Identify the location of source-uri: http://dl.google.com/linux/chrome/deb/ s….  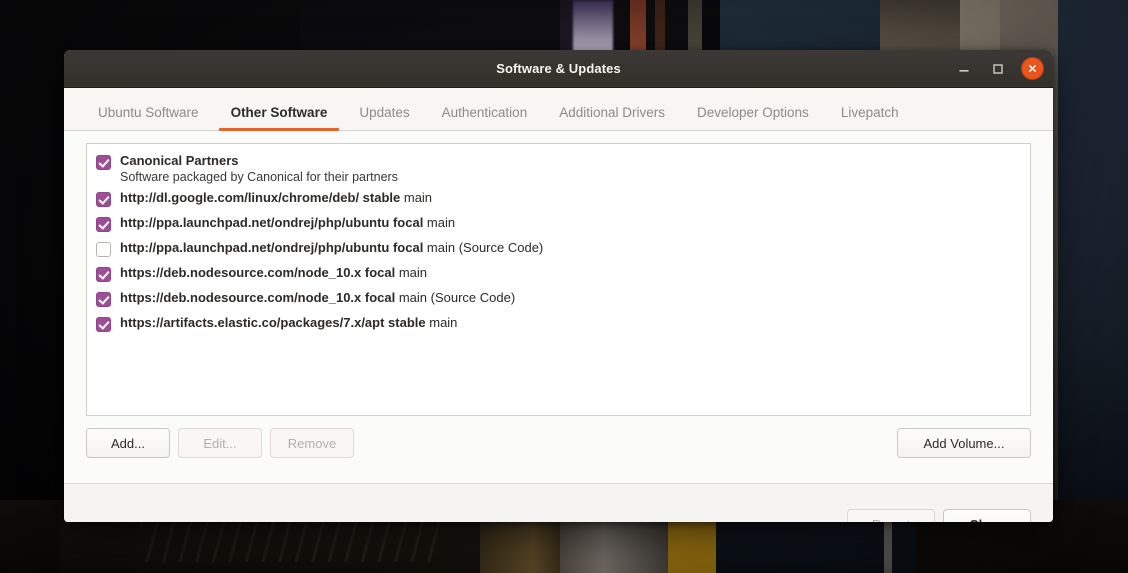
(260, 197).